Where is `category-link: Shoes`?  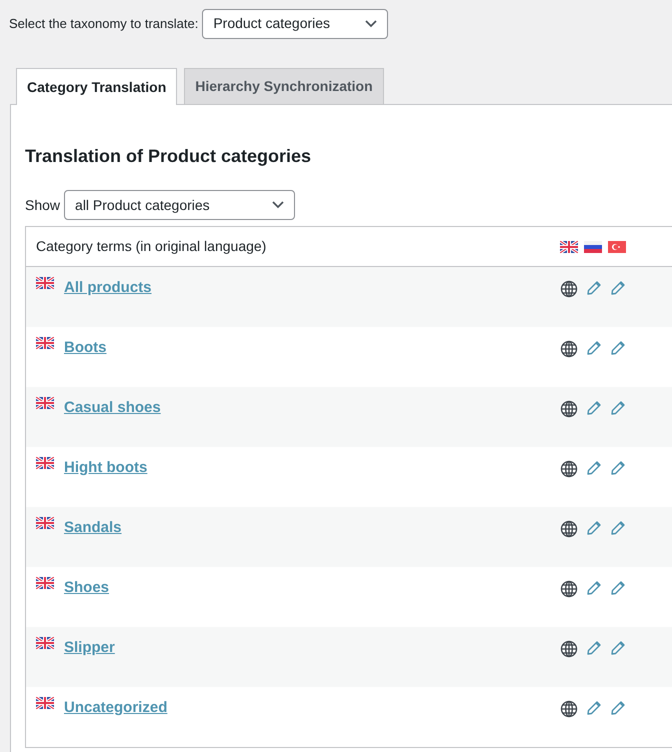
category-link: Shoes is located at coordinates (87, 588).